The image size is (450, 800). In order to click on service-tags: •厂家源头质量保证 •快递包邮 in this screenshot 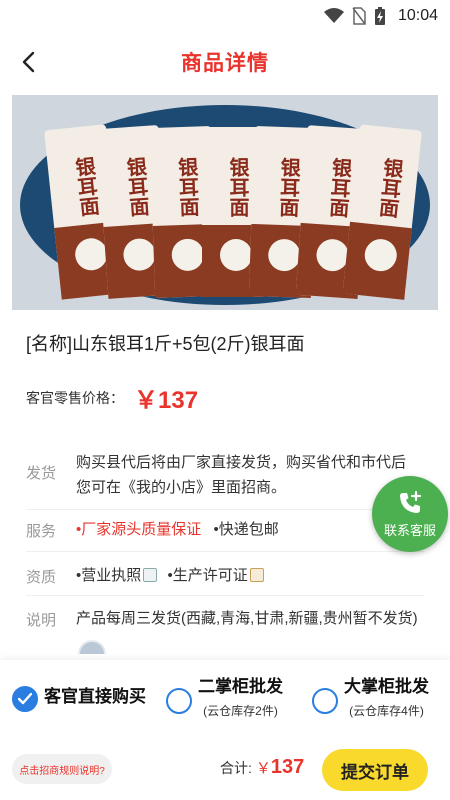, I will do `click(250, 534)`.